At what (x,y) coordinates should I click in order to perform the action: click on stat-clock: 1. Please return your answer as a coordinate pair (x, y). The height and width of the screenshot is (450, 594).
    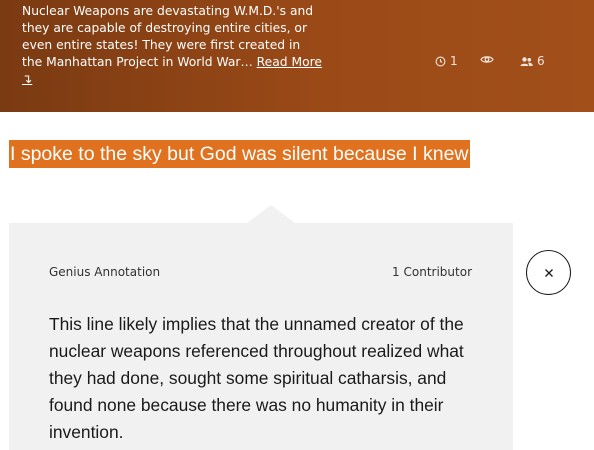
    Looking at the image, I should click on (446, 61).